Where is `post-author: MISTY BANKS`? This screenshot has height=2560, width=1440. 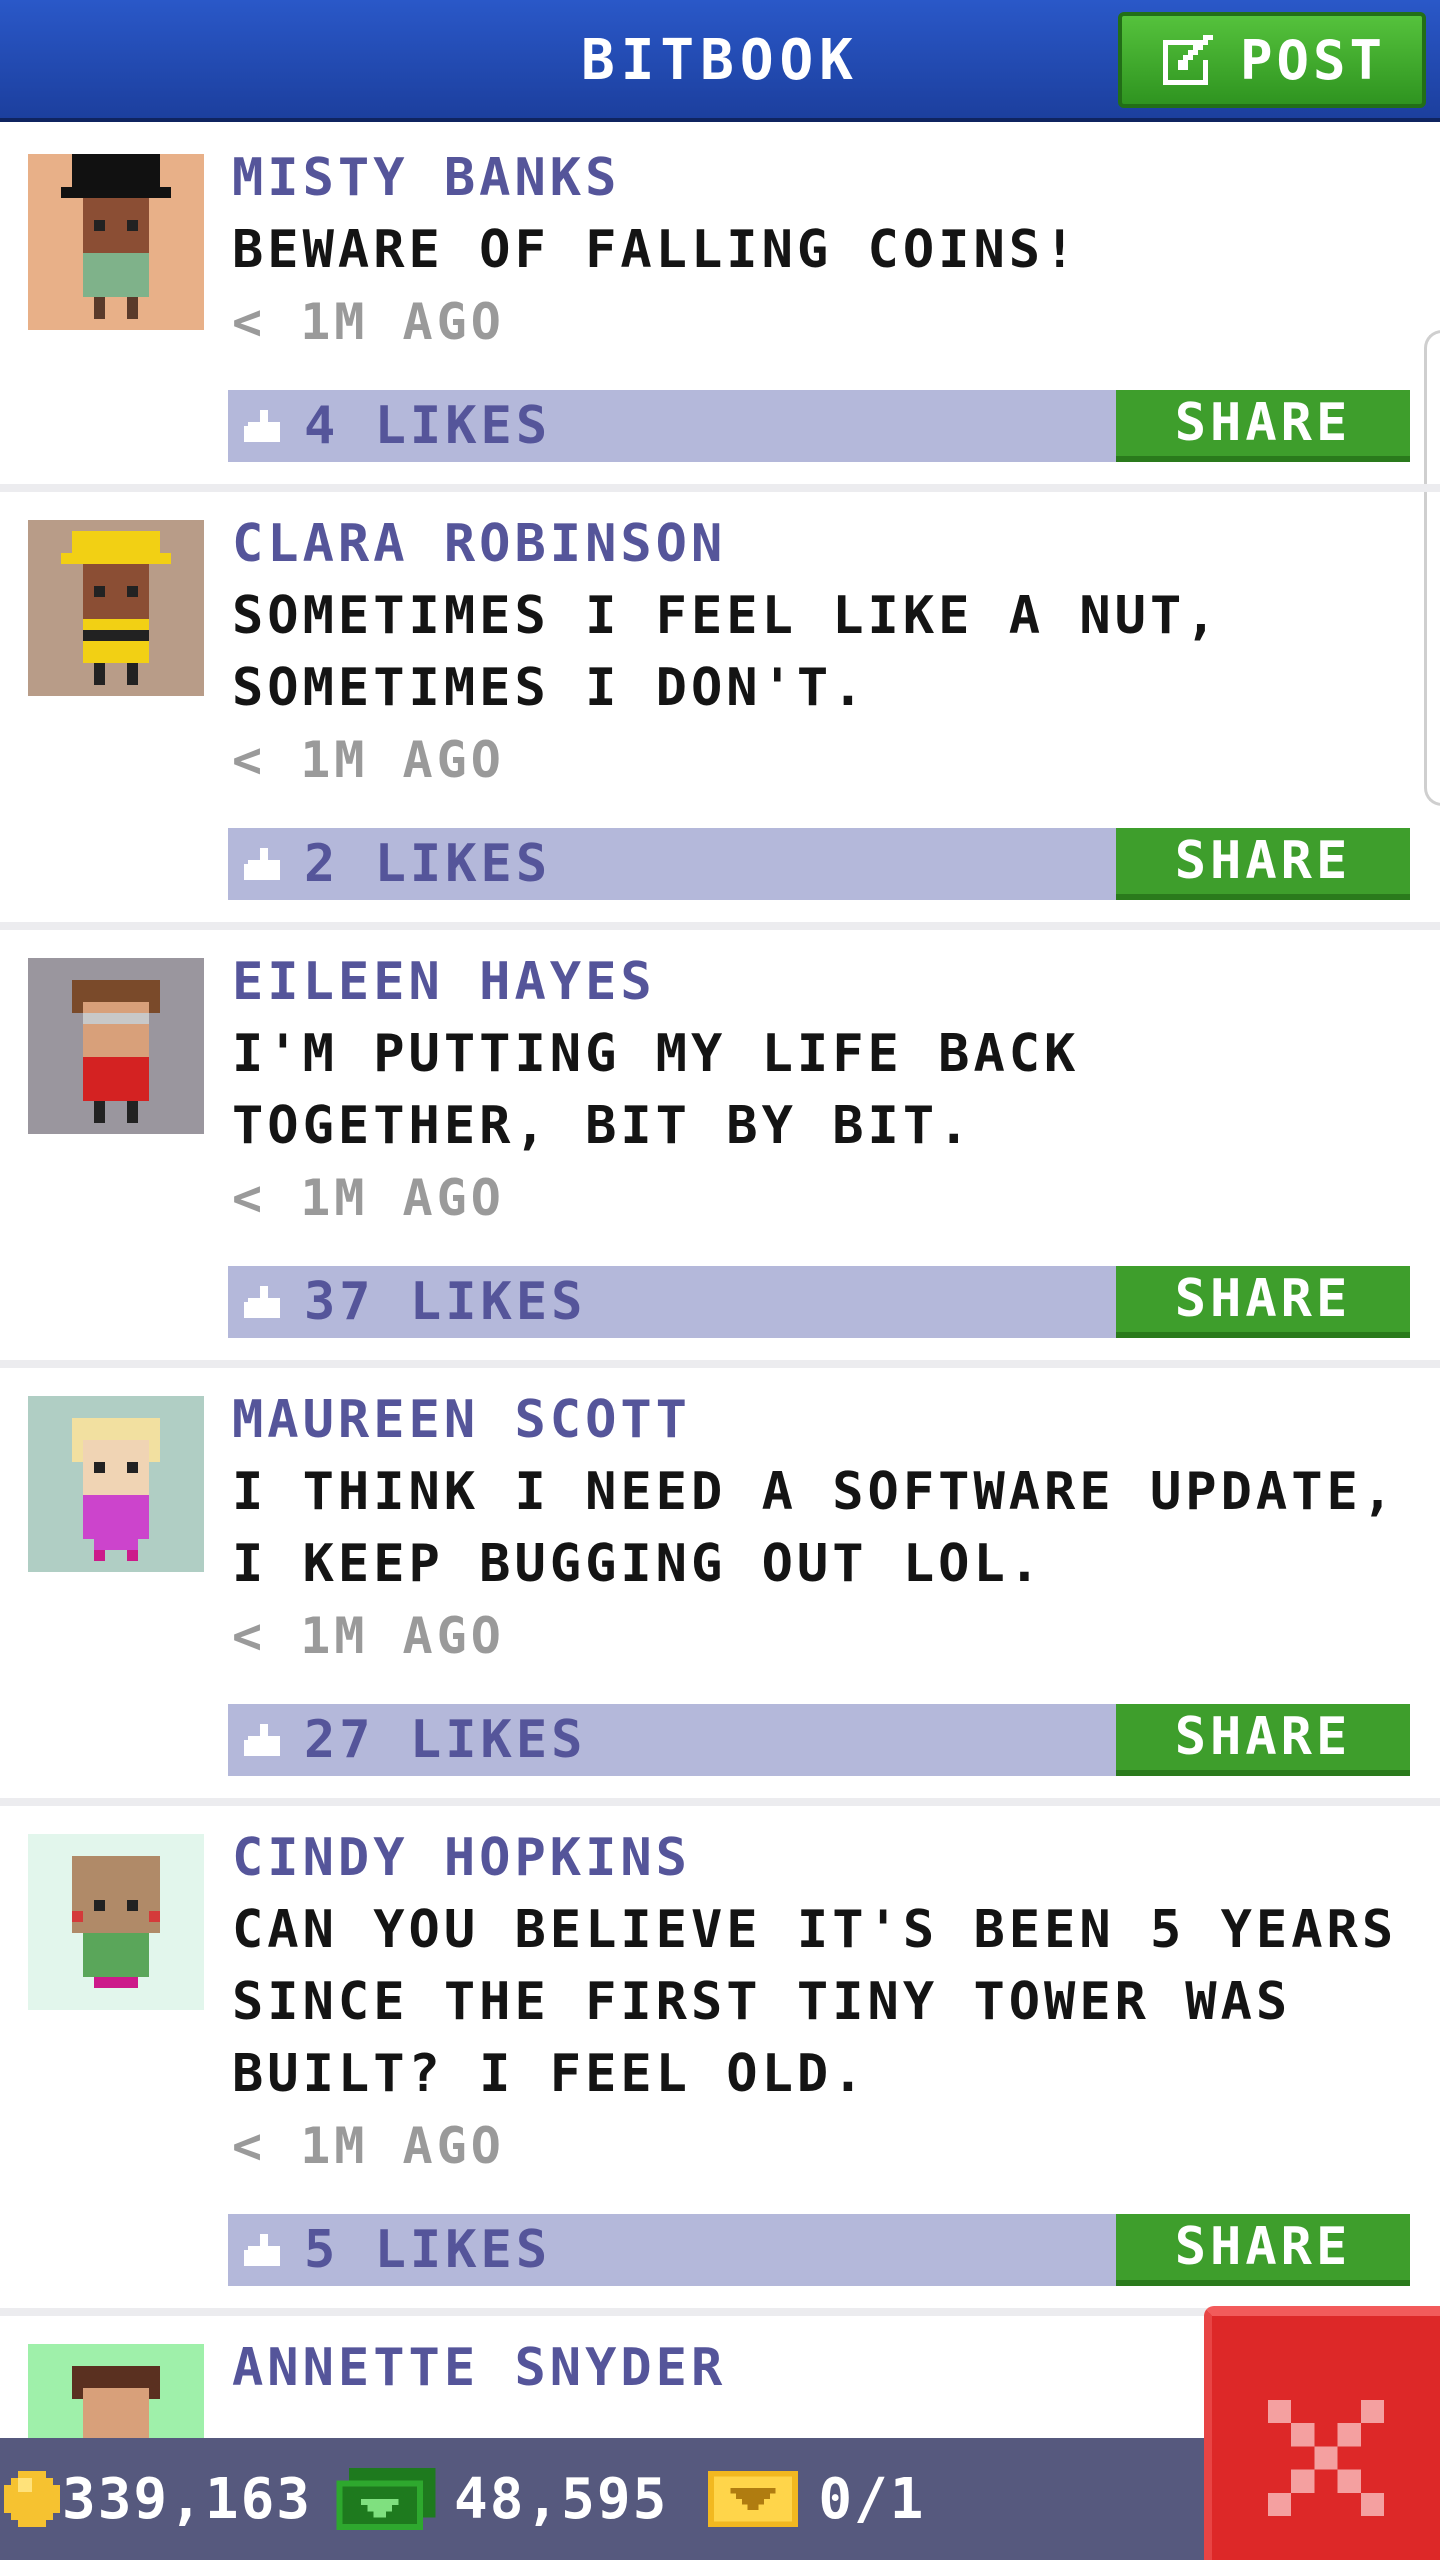 post-author: MISTY BANKS is located at coordinates (426, 178).